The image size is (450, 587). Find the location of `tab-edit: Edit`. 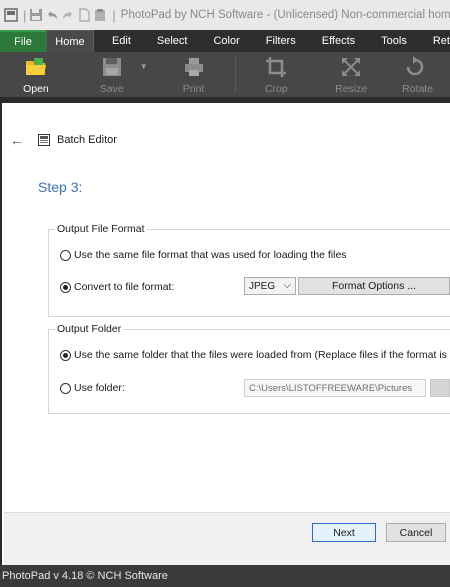

tab-edit: Edit is located at coordinates (119, 41).